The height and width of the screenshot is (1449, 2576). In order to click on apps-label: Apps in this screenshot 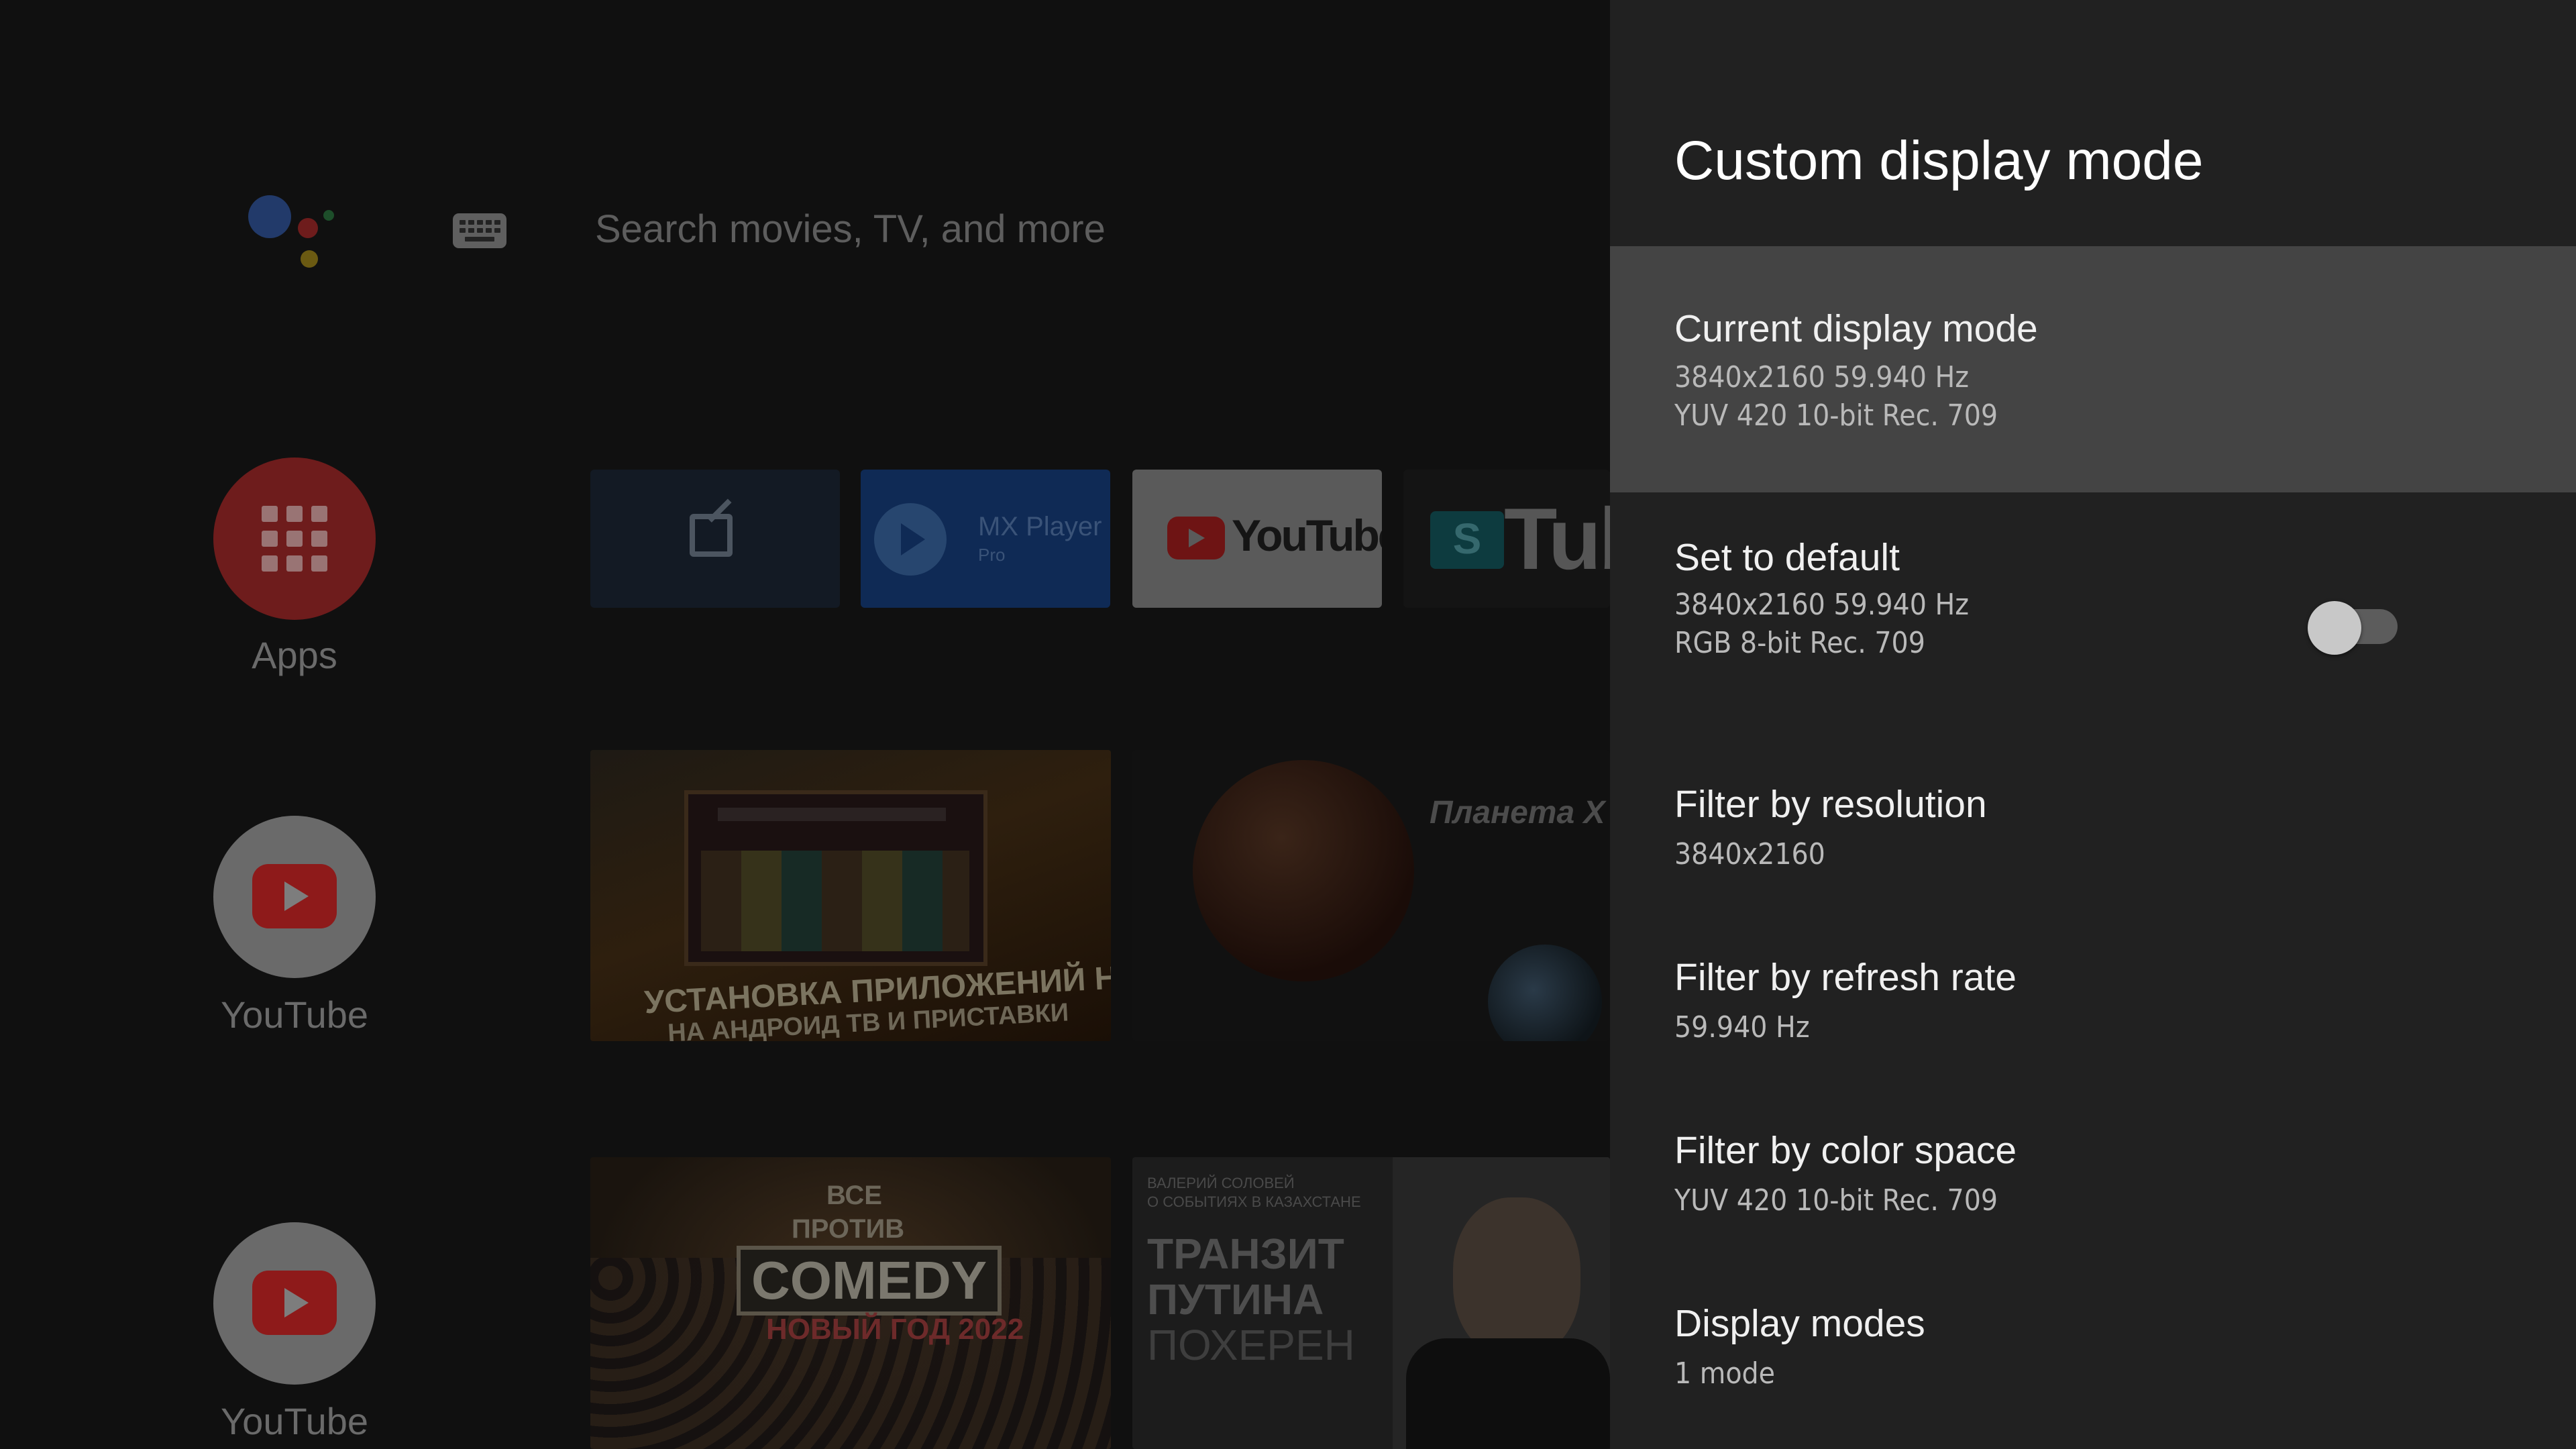, I will do `click(294, 655)`.